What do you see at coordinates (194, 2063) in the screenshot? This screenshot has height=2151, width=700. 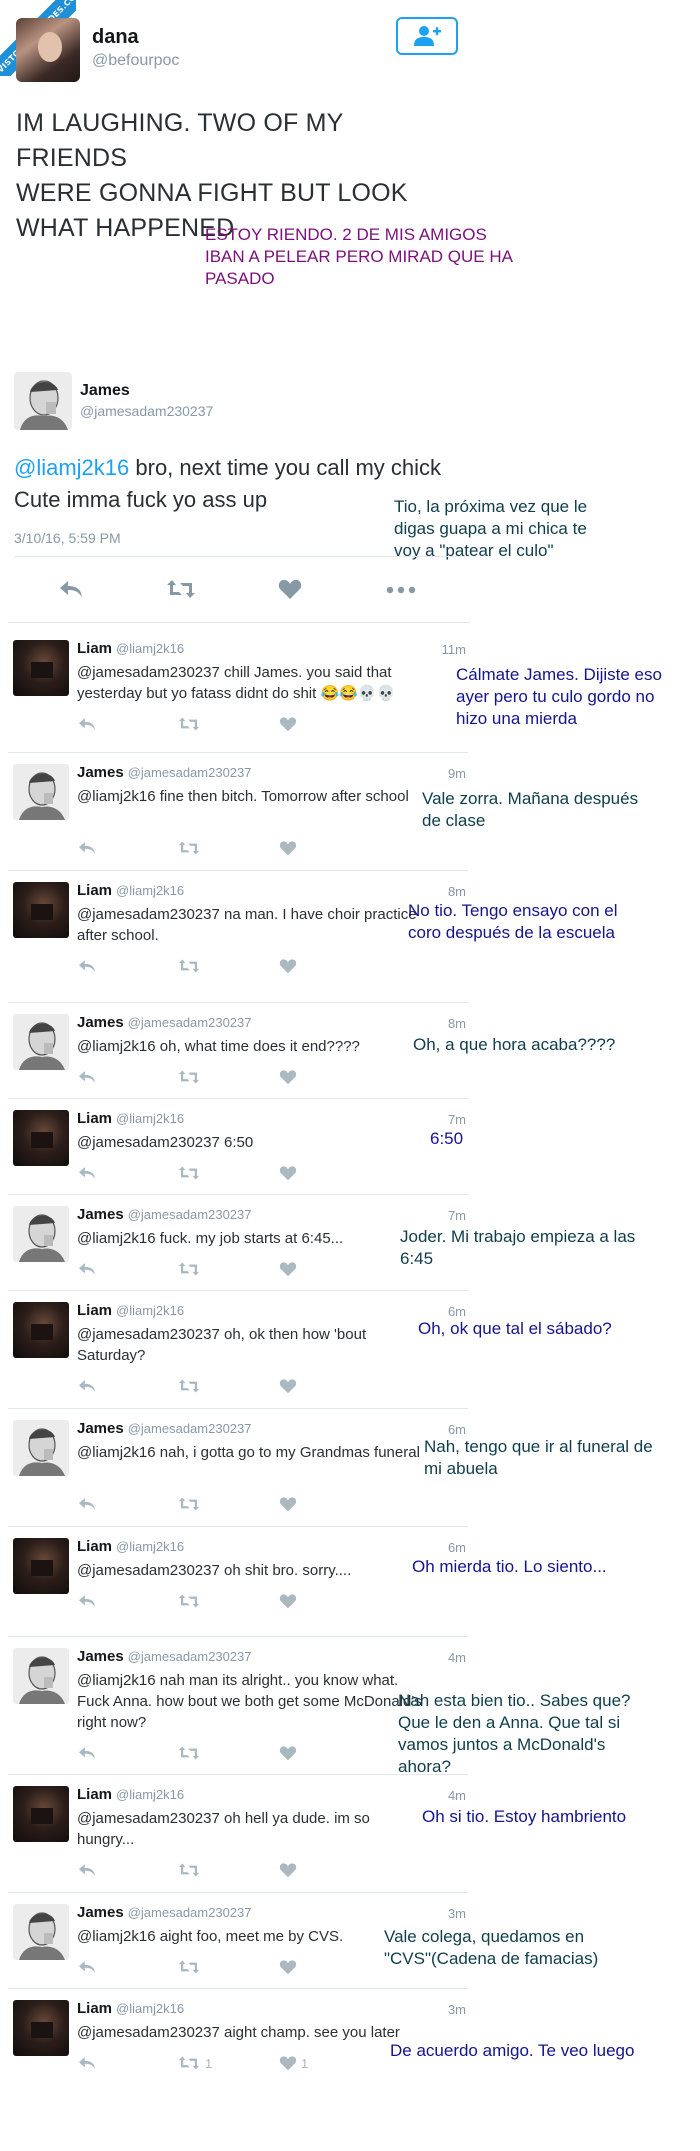 I see `retweet-button: 1` at bounding box center [194, 2063].